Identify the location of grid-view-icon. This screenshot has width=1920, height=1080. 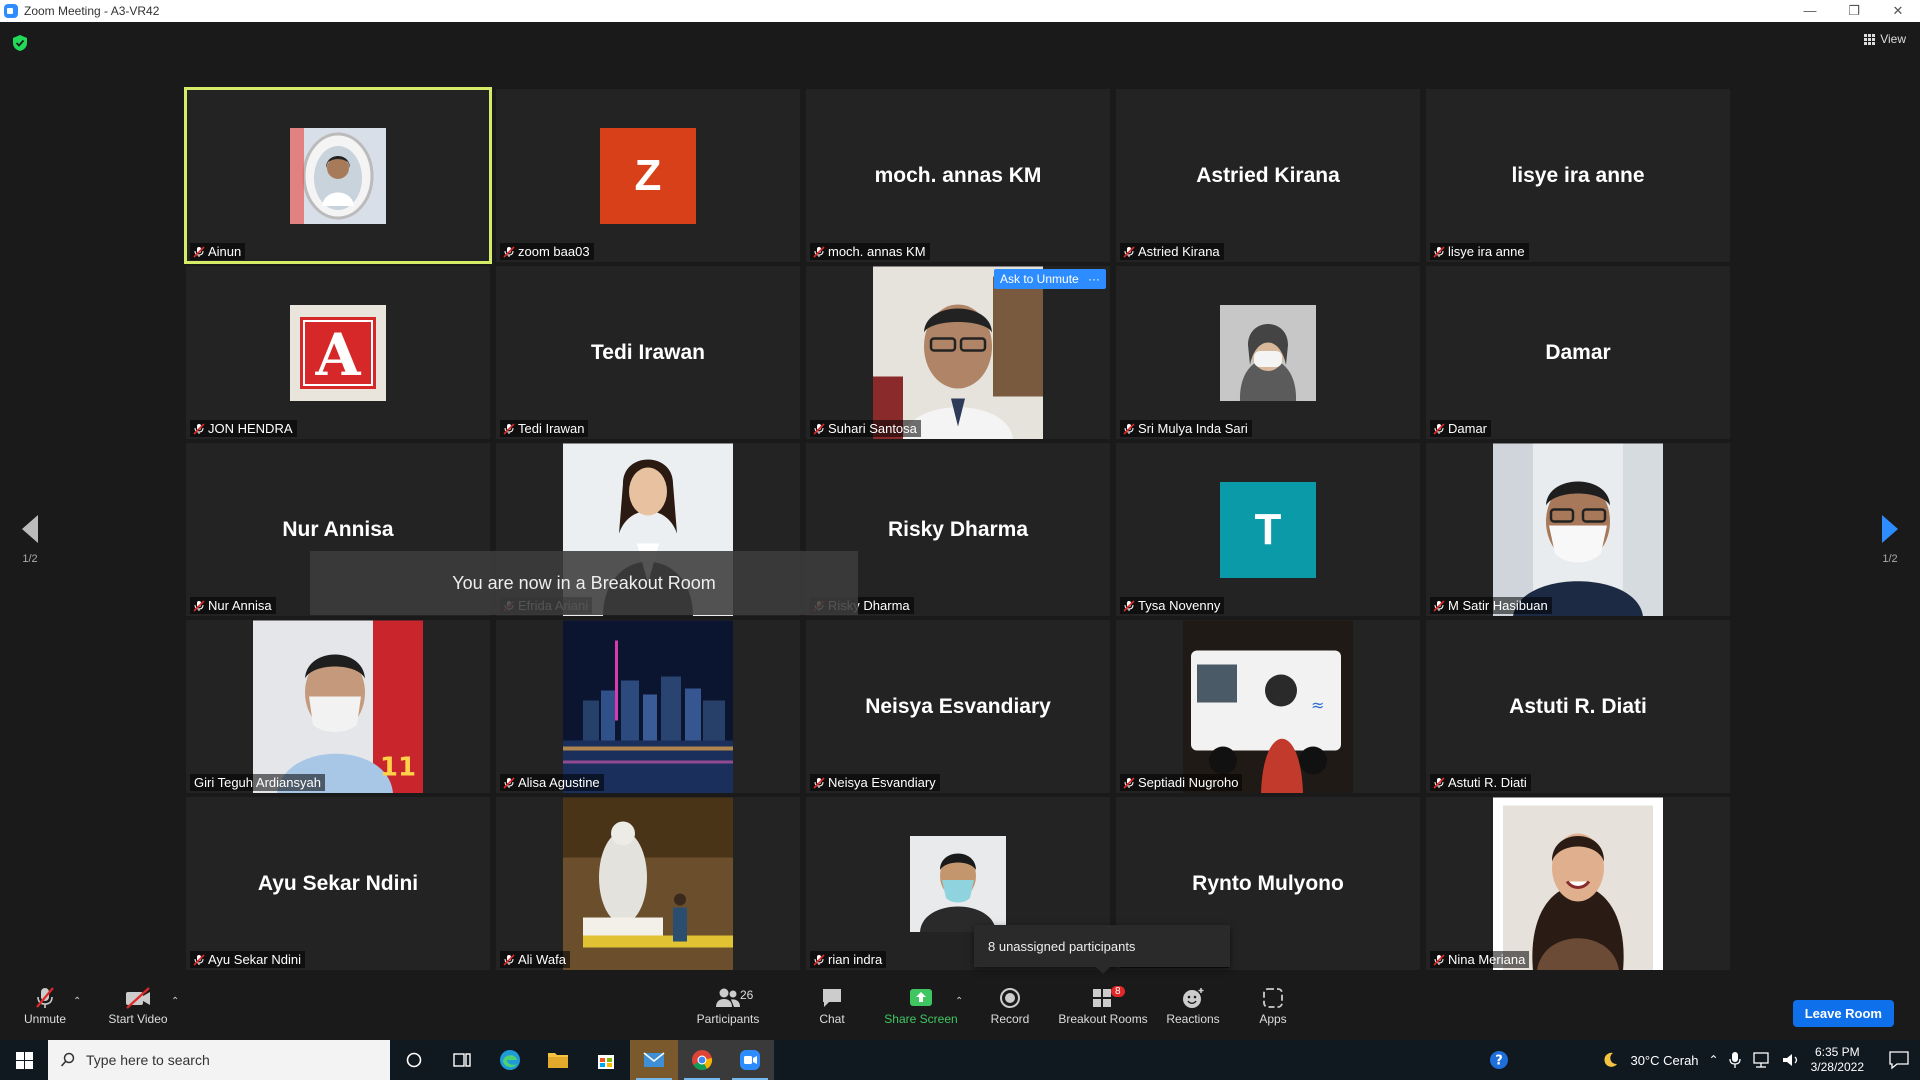
(1870, 39).